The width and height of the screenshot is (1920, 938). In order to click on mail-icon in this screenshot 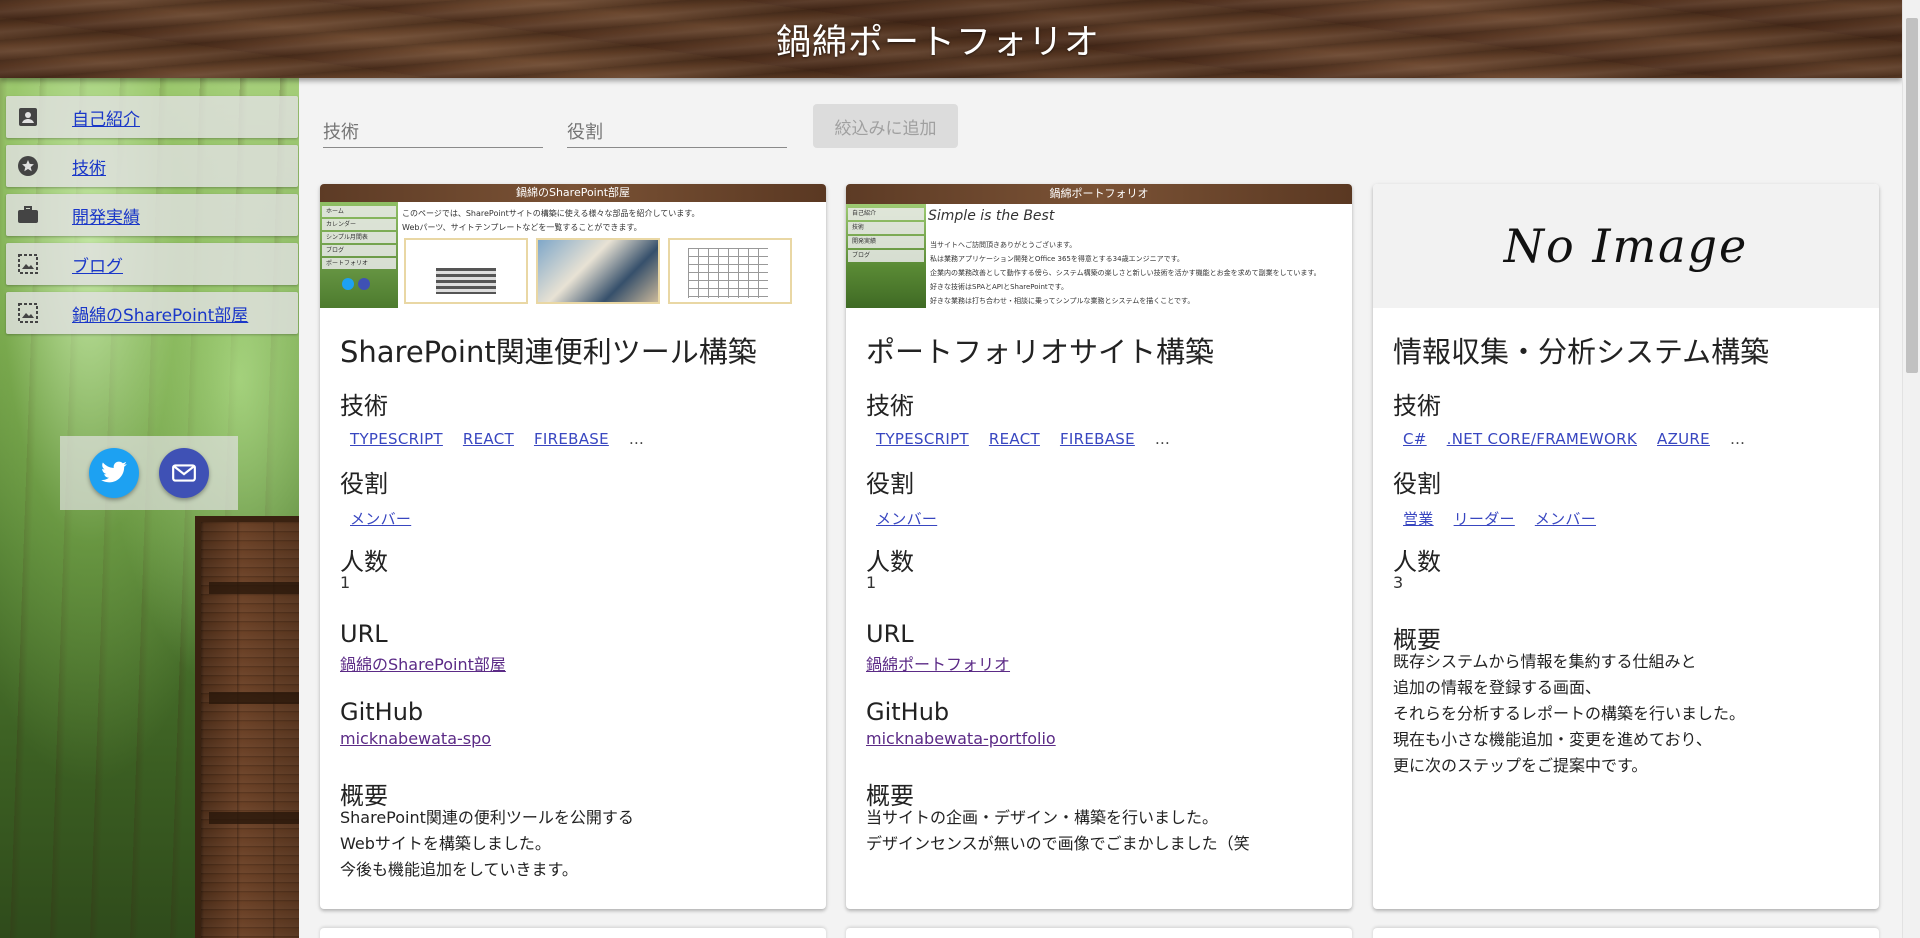, I will do `click(184, 473)`.